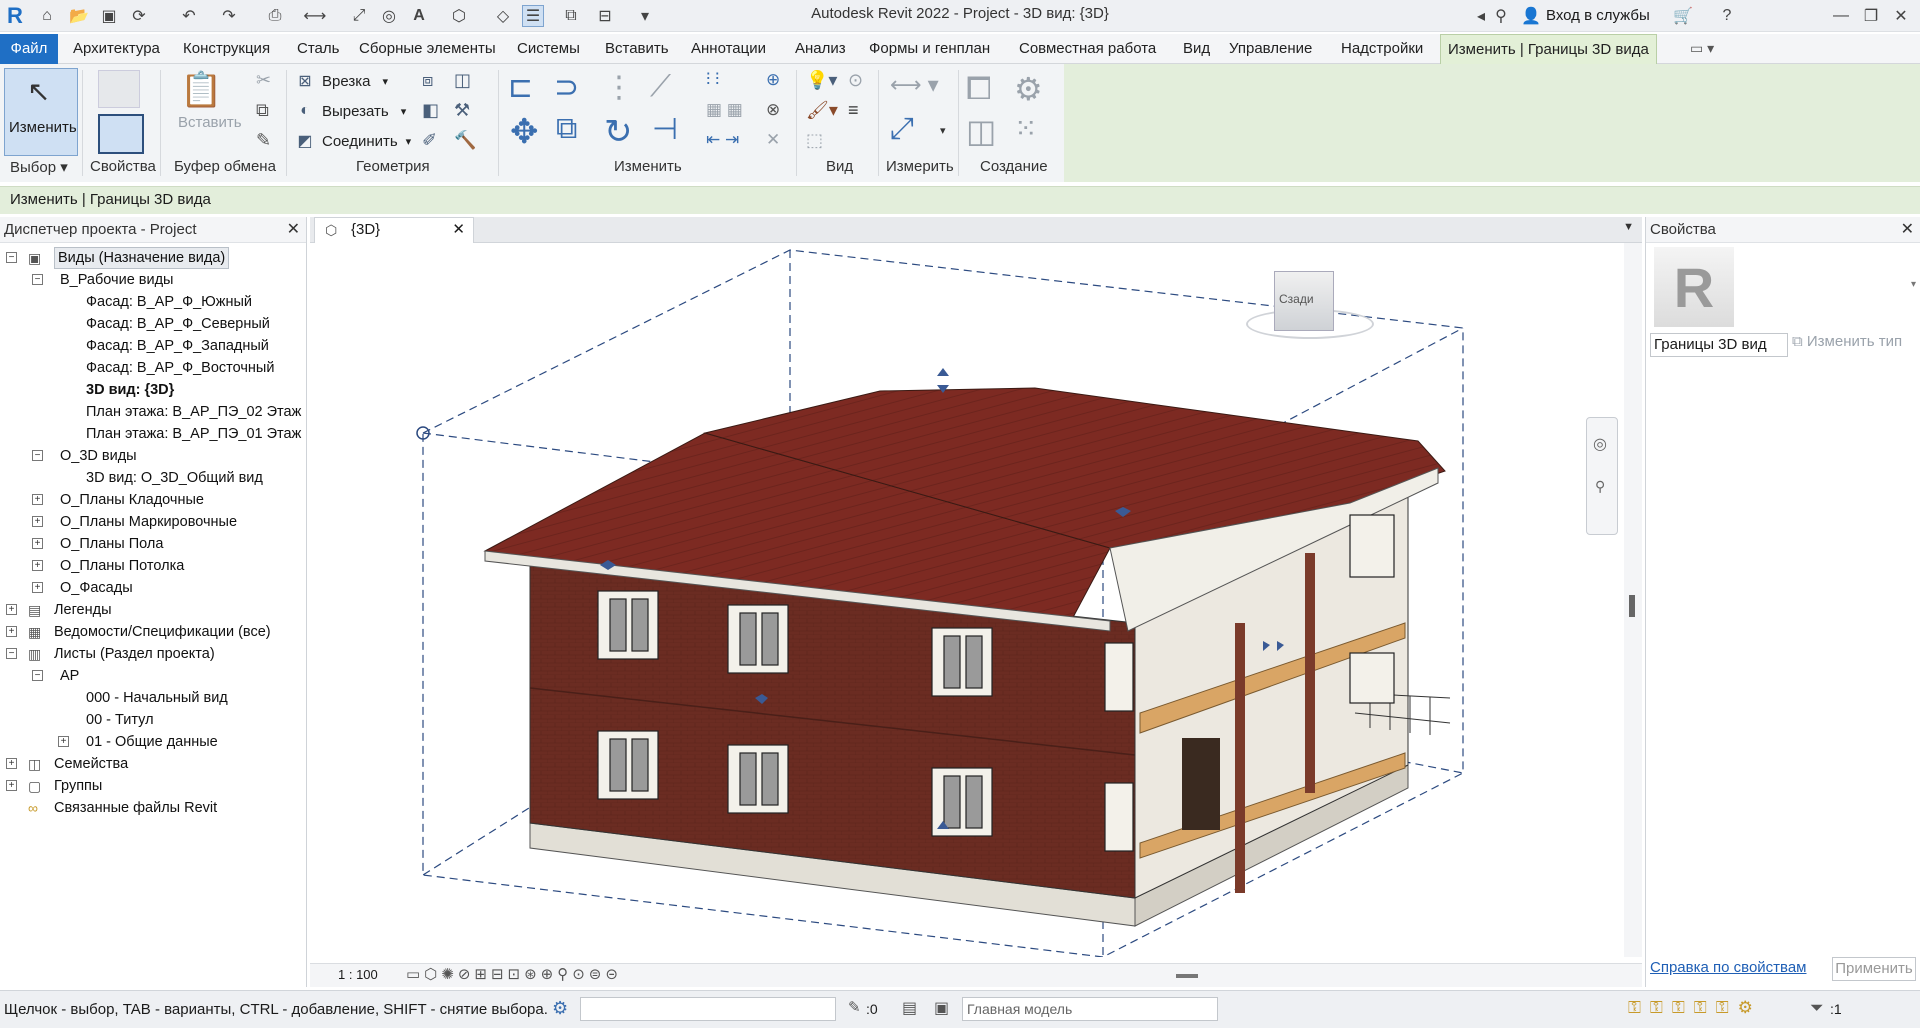  What do you see at coordinates (1695, 1008) in the screenshot?
I see `selection-options-icons: ⚿⚿⚿⚿⚿⚙` at bounding box center [1695, 1008].